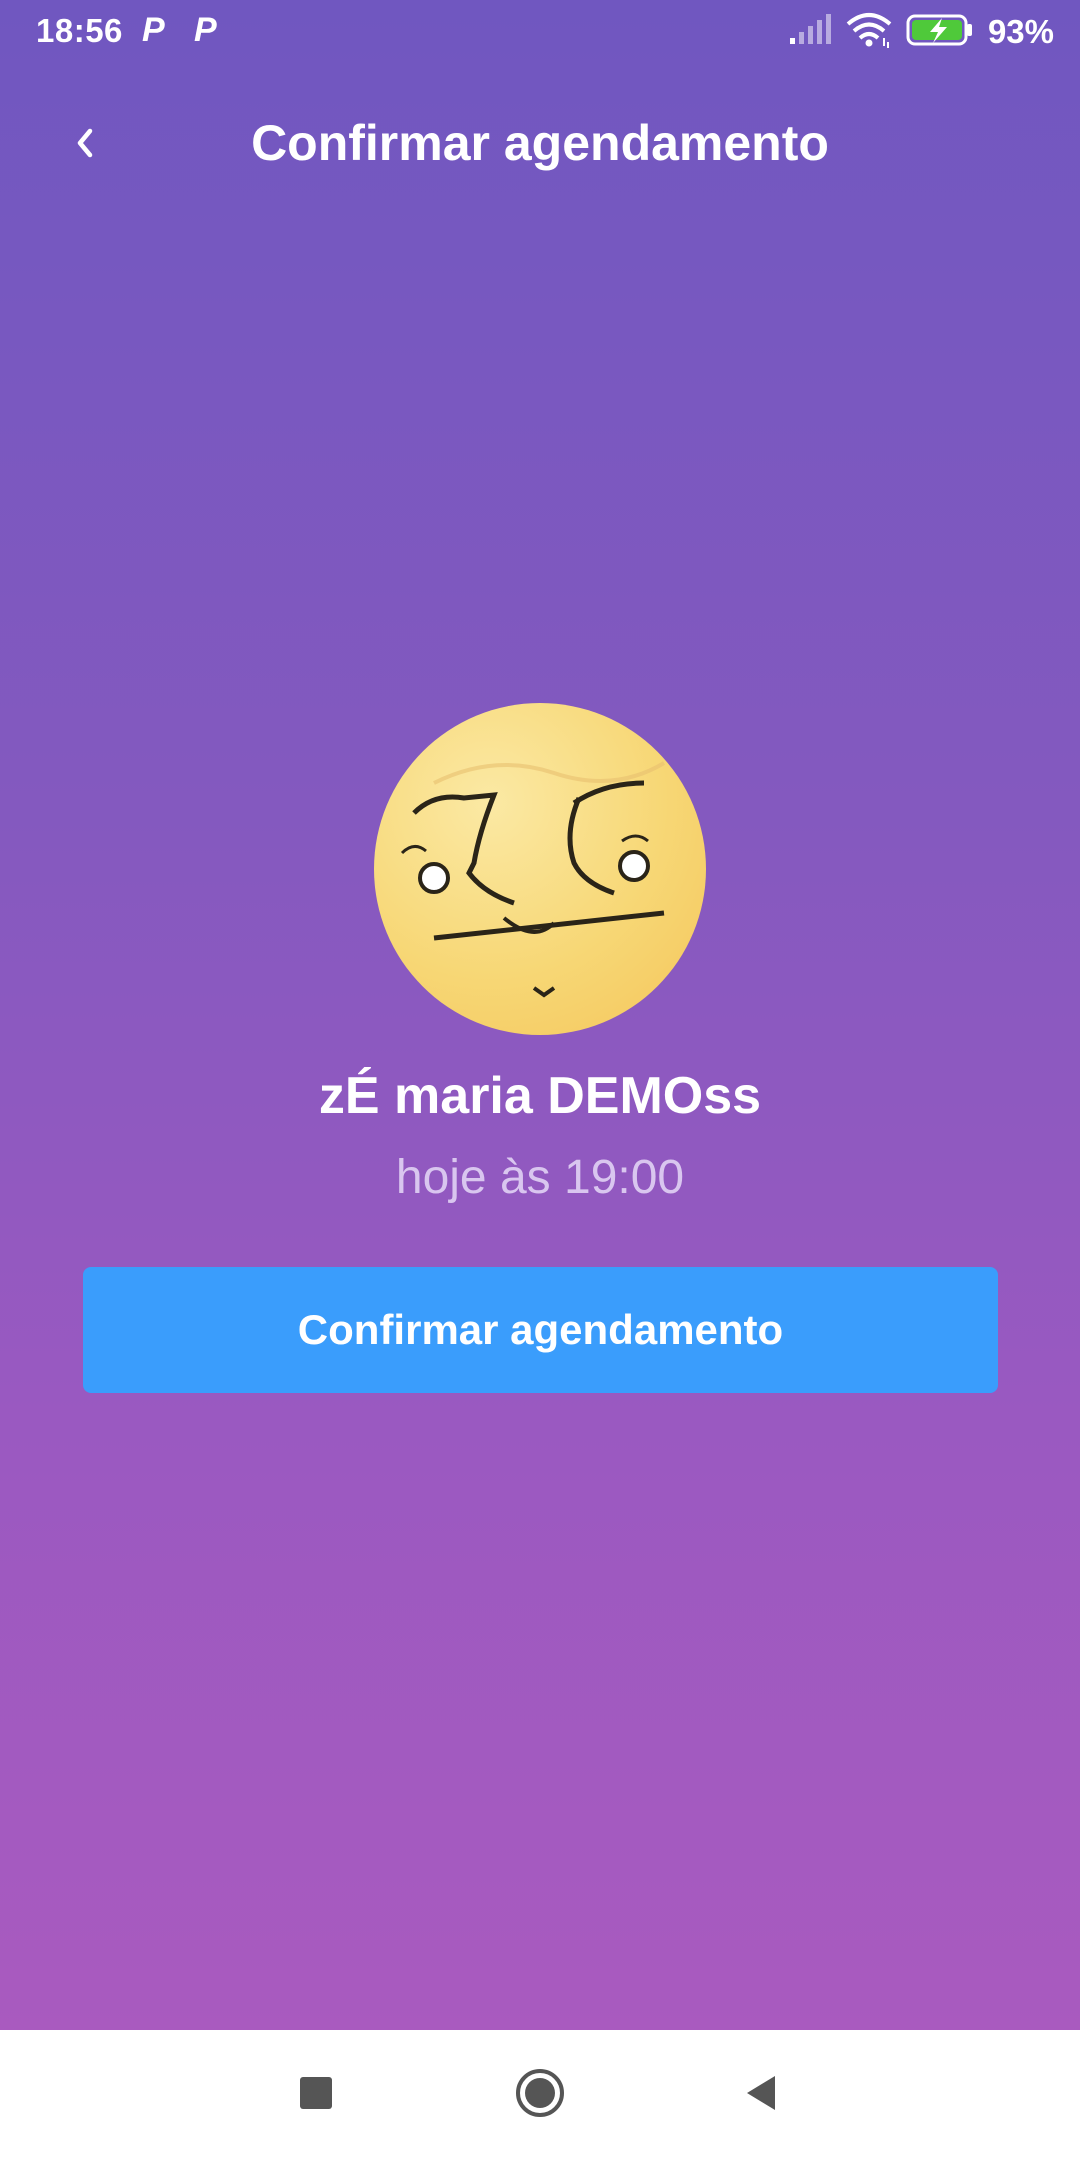 This screenshot has width=1080, height=2160. Describe the element at coordinates (540, 1330) in the screenshot. I see `confirm-schedule-button: Confirmar agendamento` at that location.